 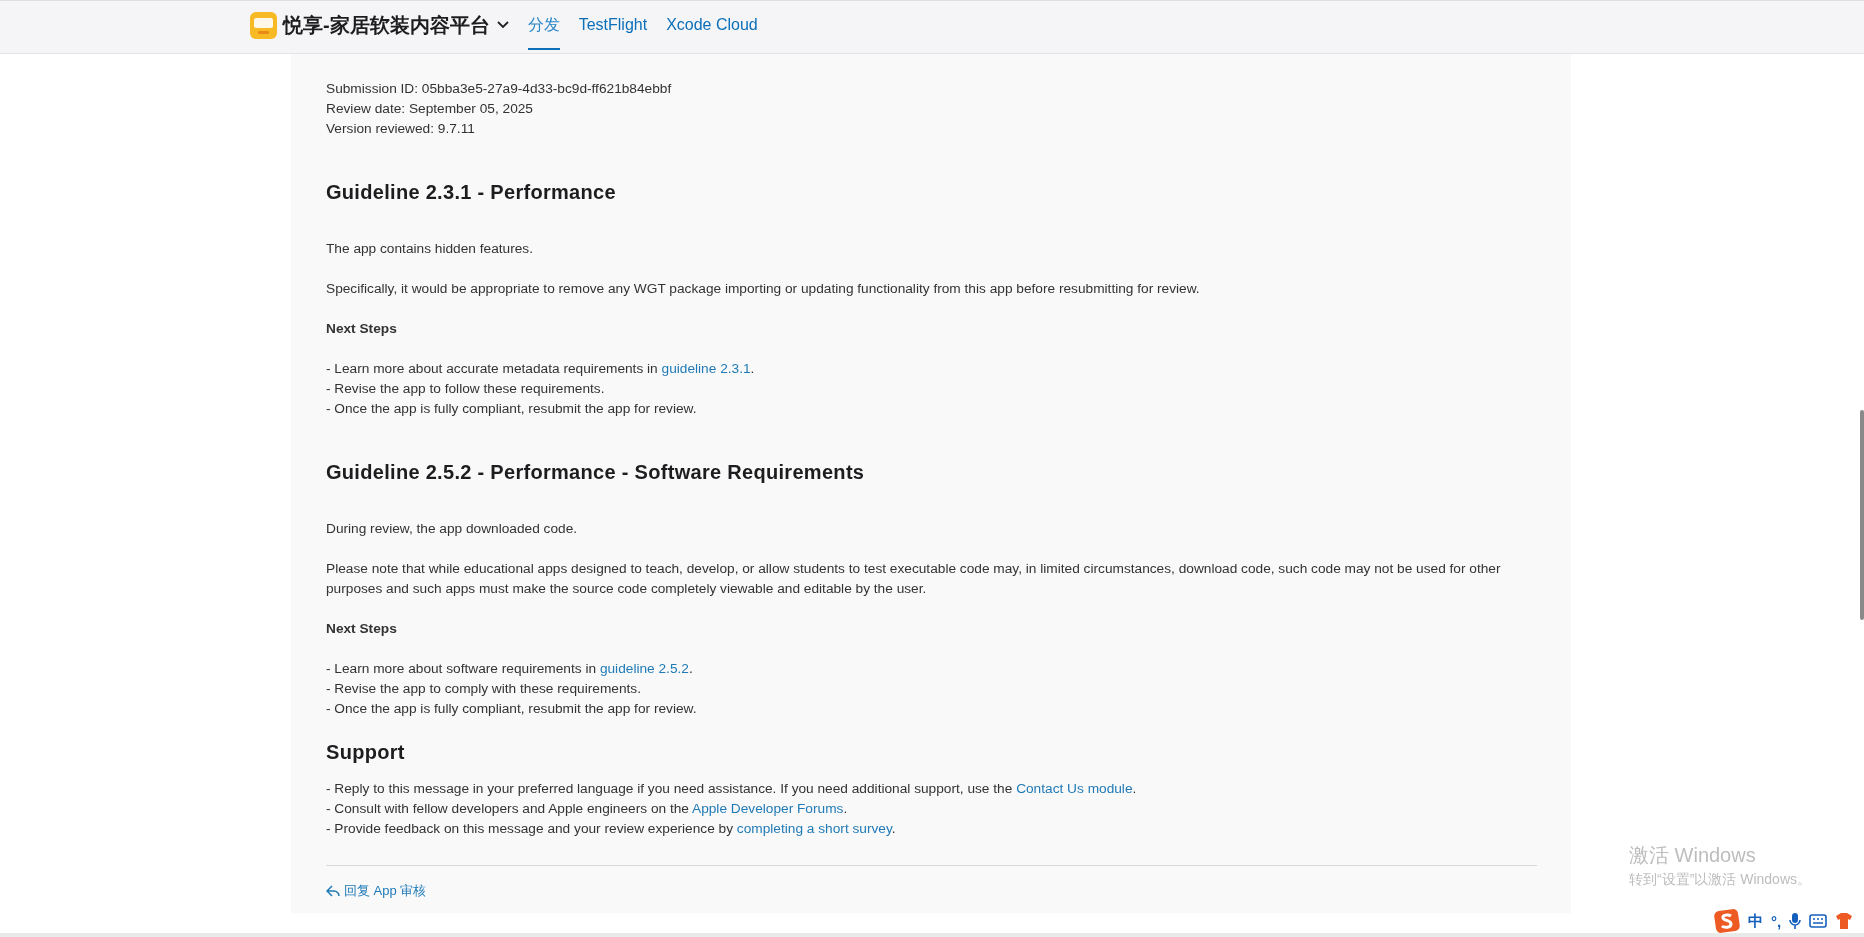 I want to click on list-item: - Learn more about accurate metadata requirements in guideline 2.3.1., so click(x=541, y=369).